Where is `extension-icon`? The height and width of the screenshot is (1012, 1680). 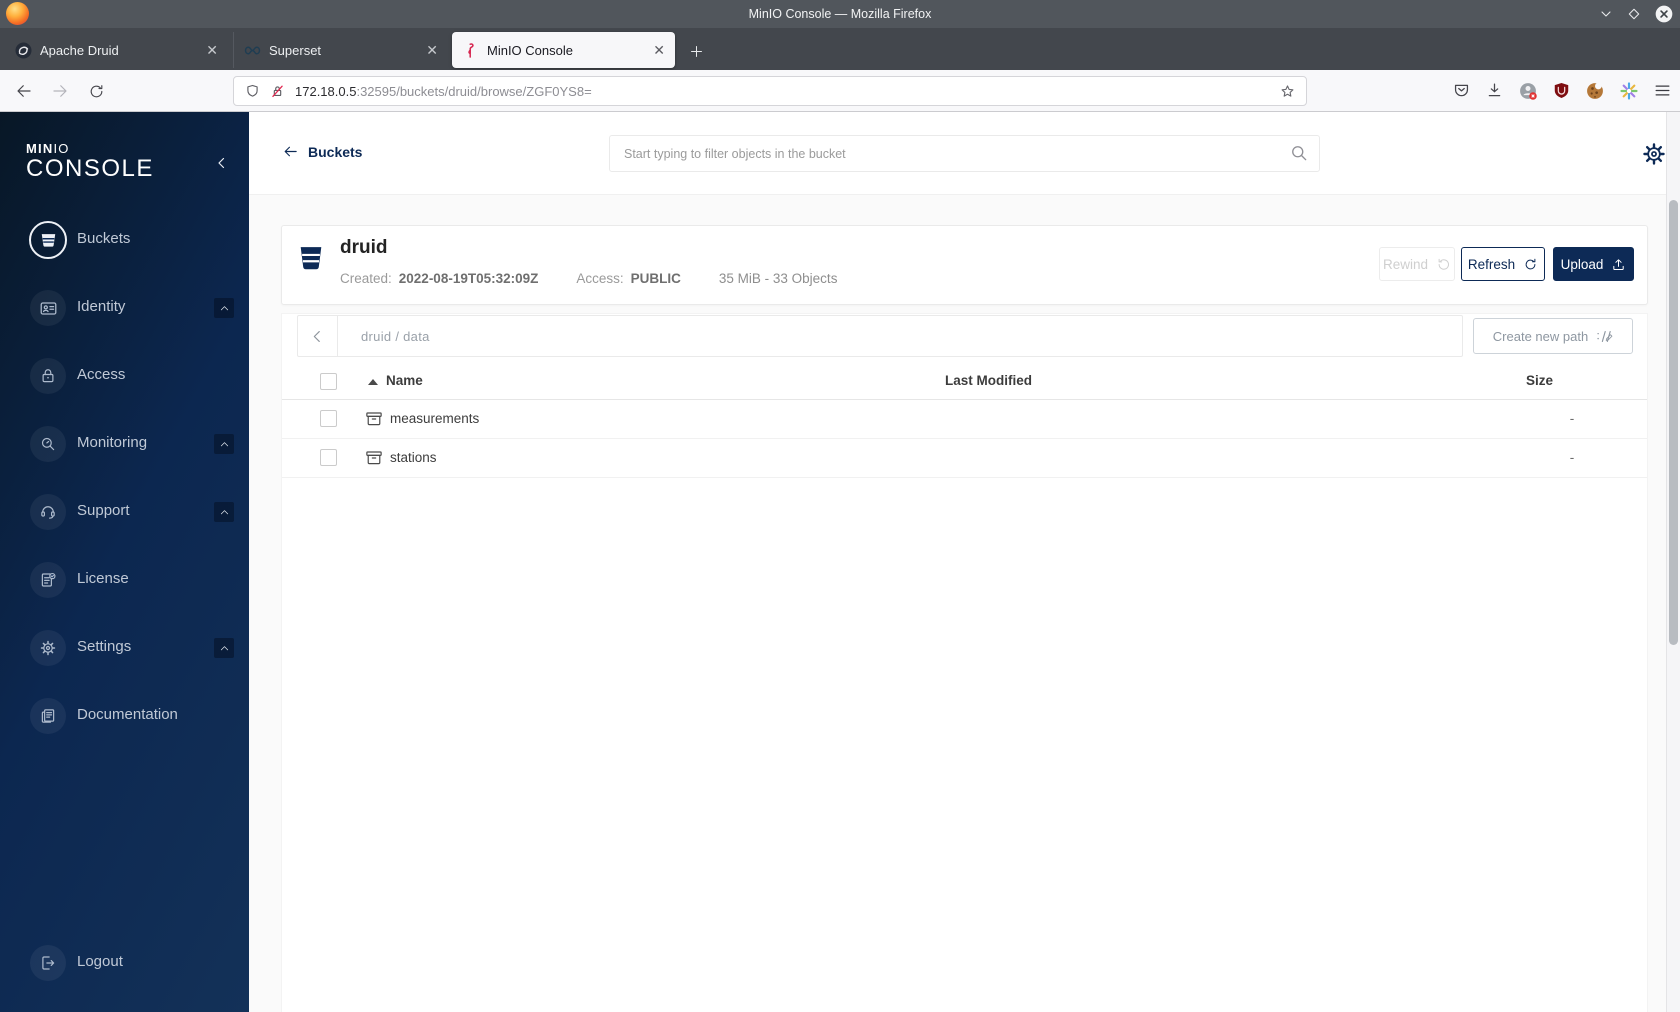
extension-icon is located at coordinates (1528, 91).